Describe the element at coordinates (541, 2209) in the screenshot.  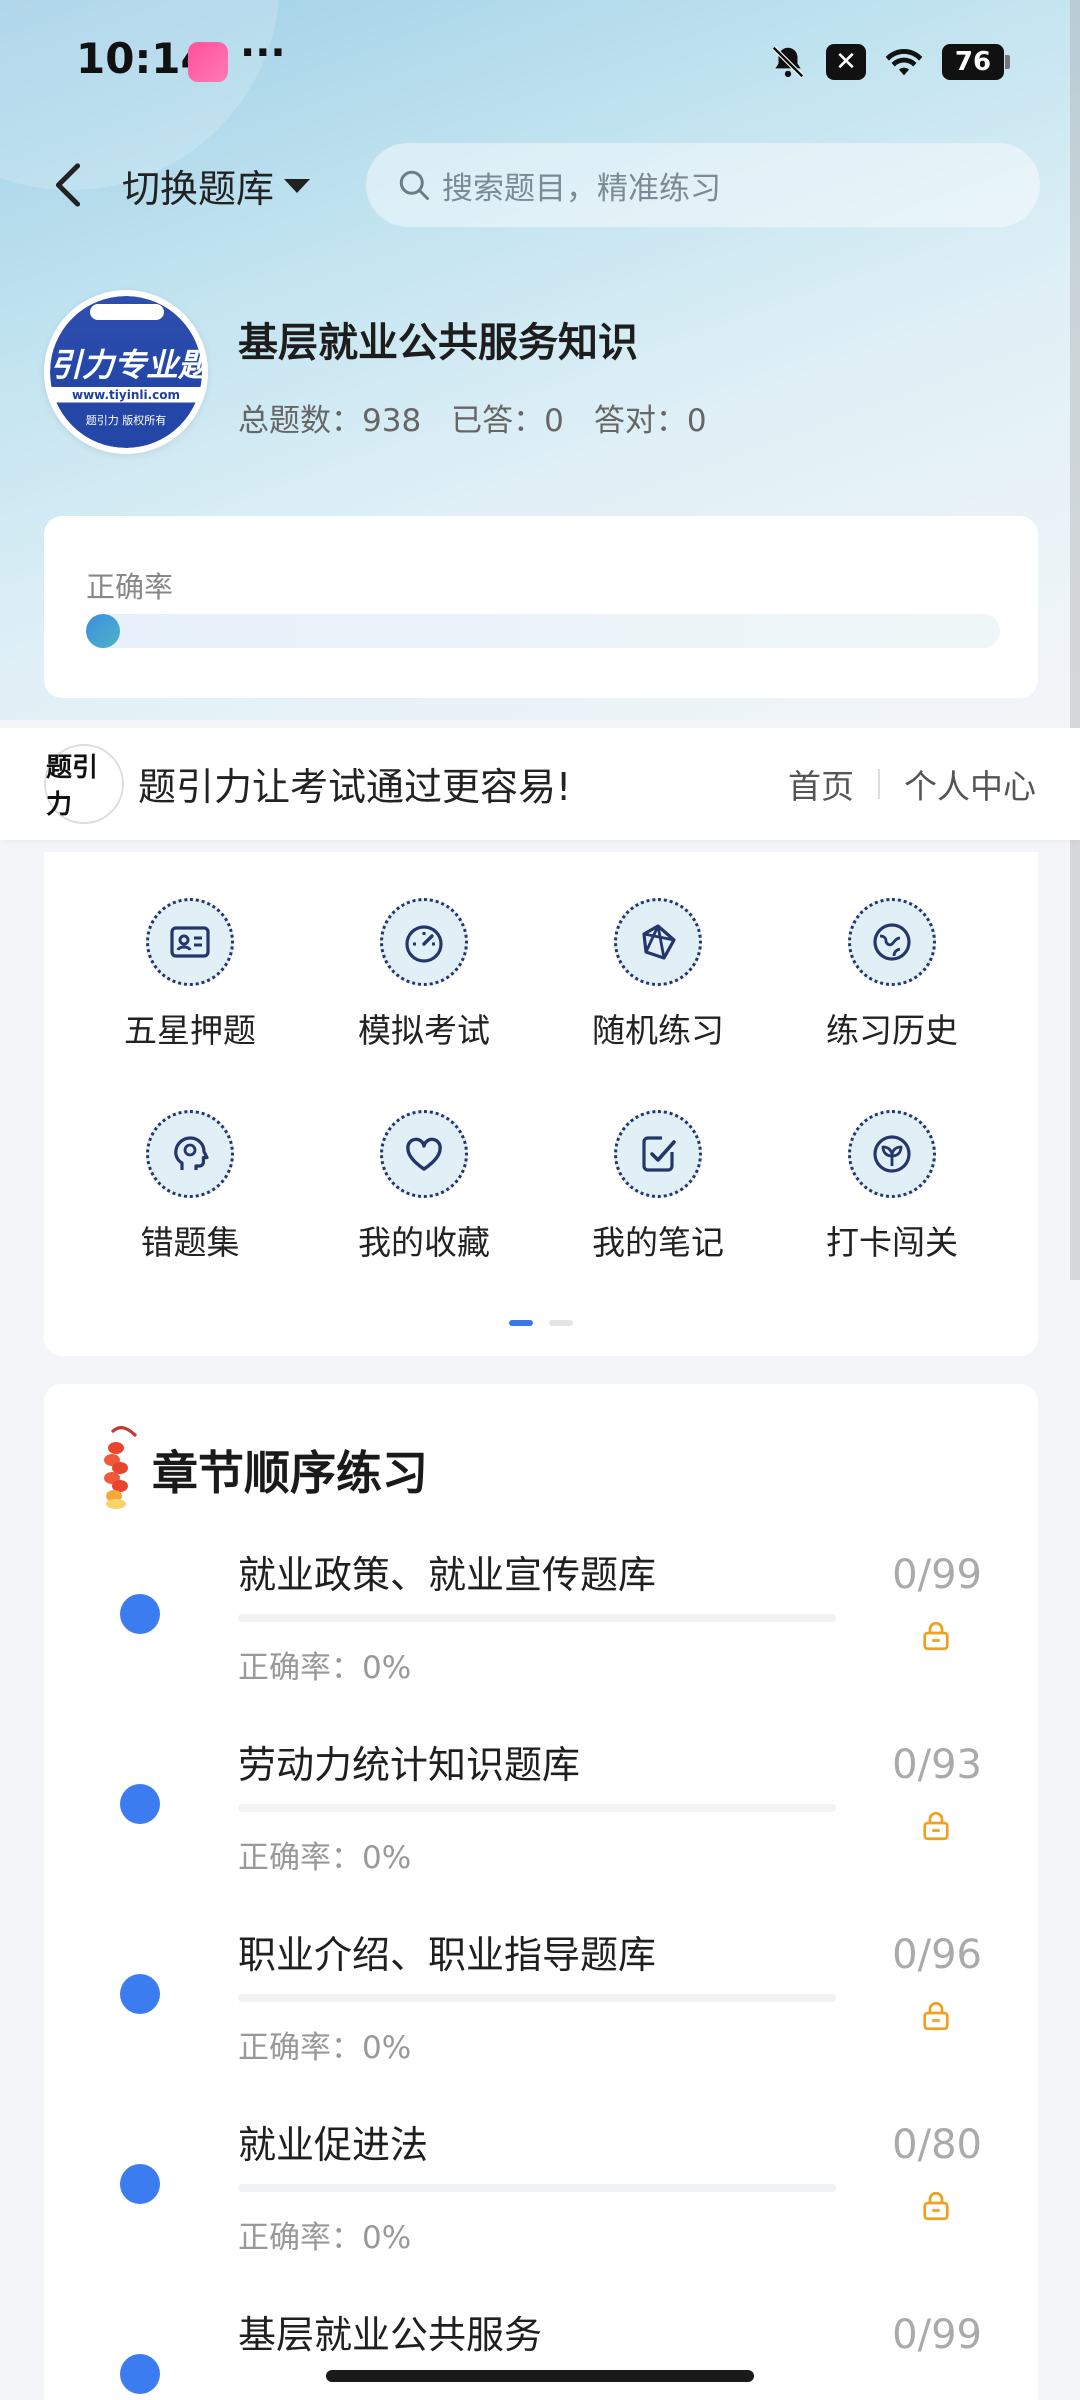
I see `chapter-item: 就业促进法 正确率：0% 0/80` at that location.